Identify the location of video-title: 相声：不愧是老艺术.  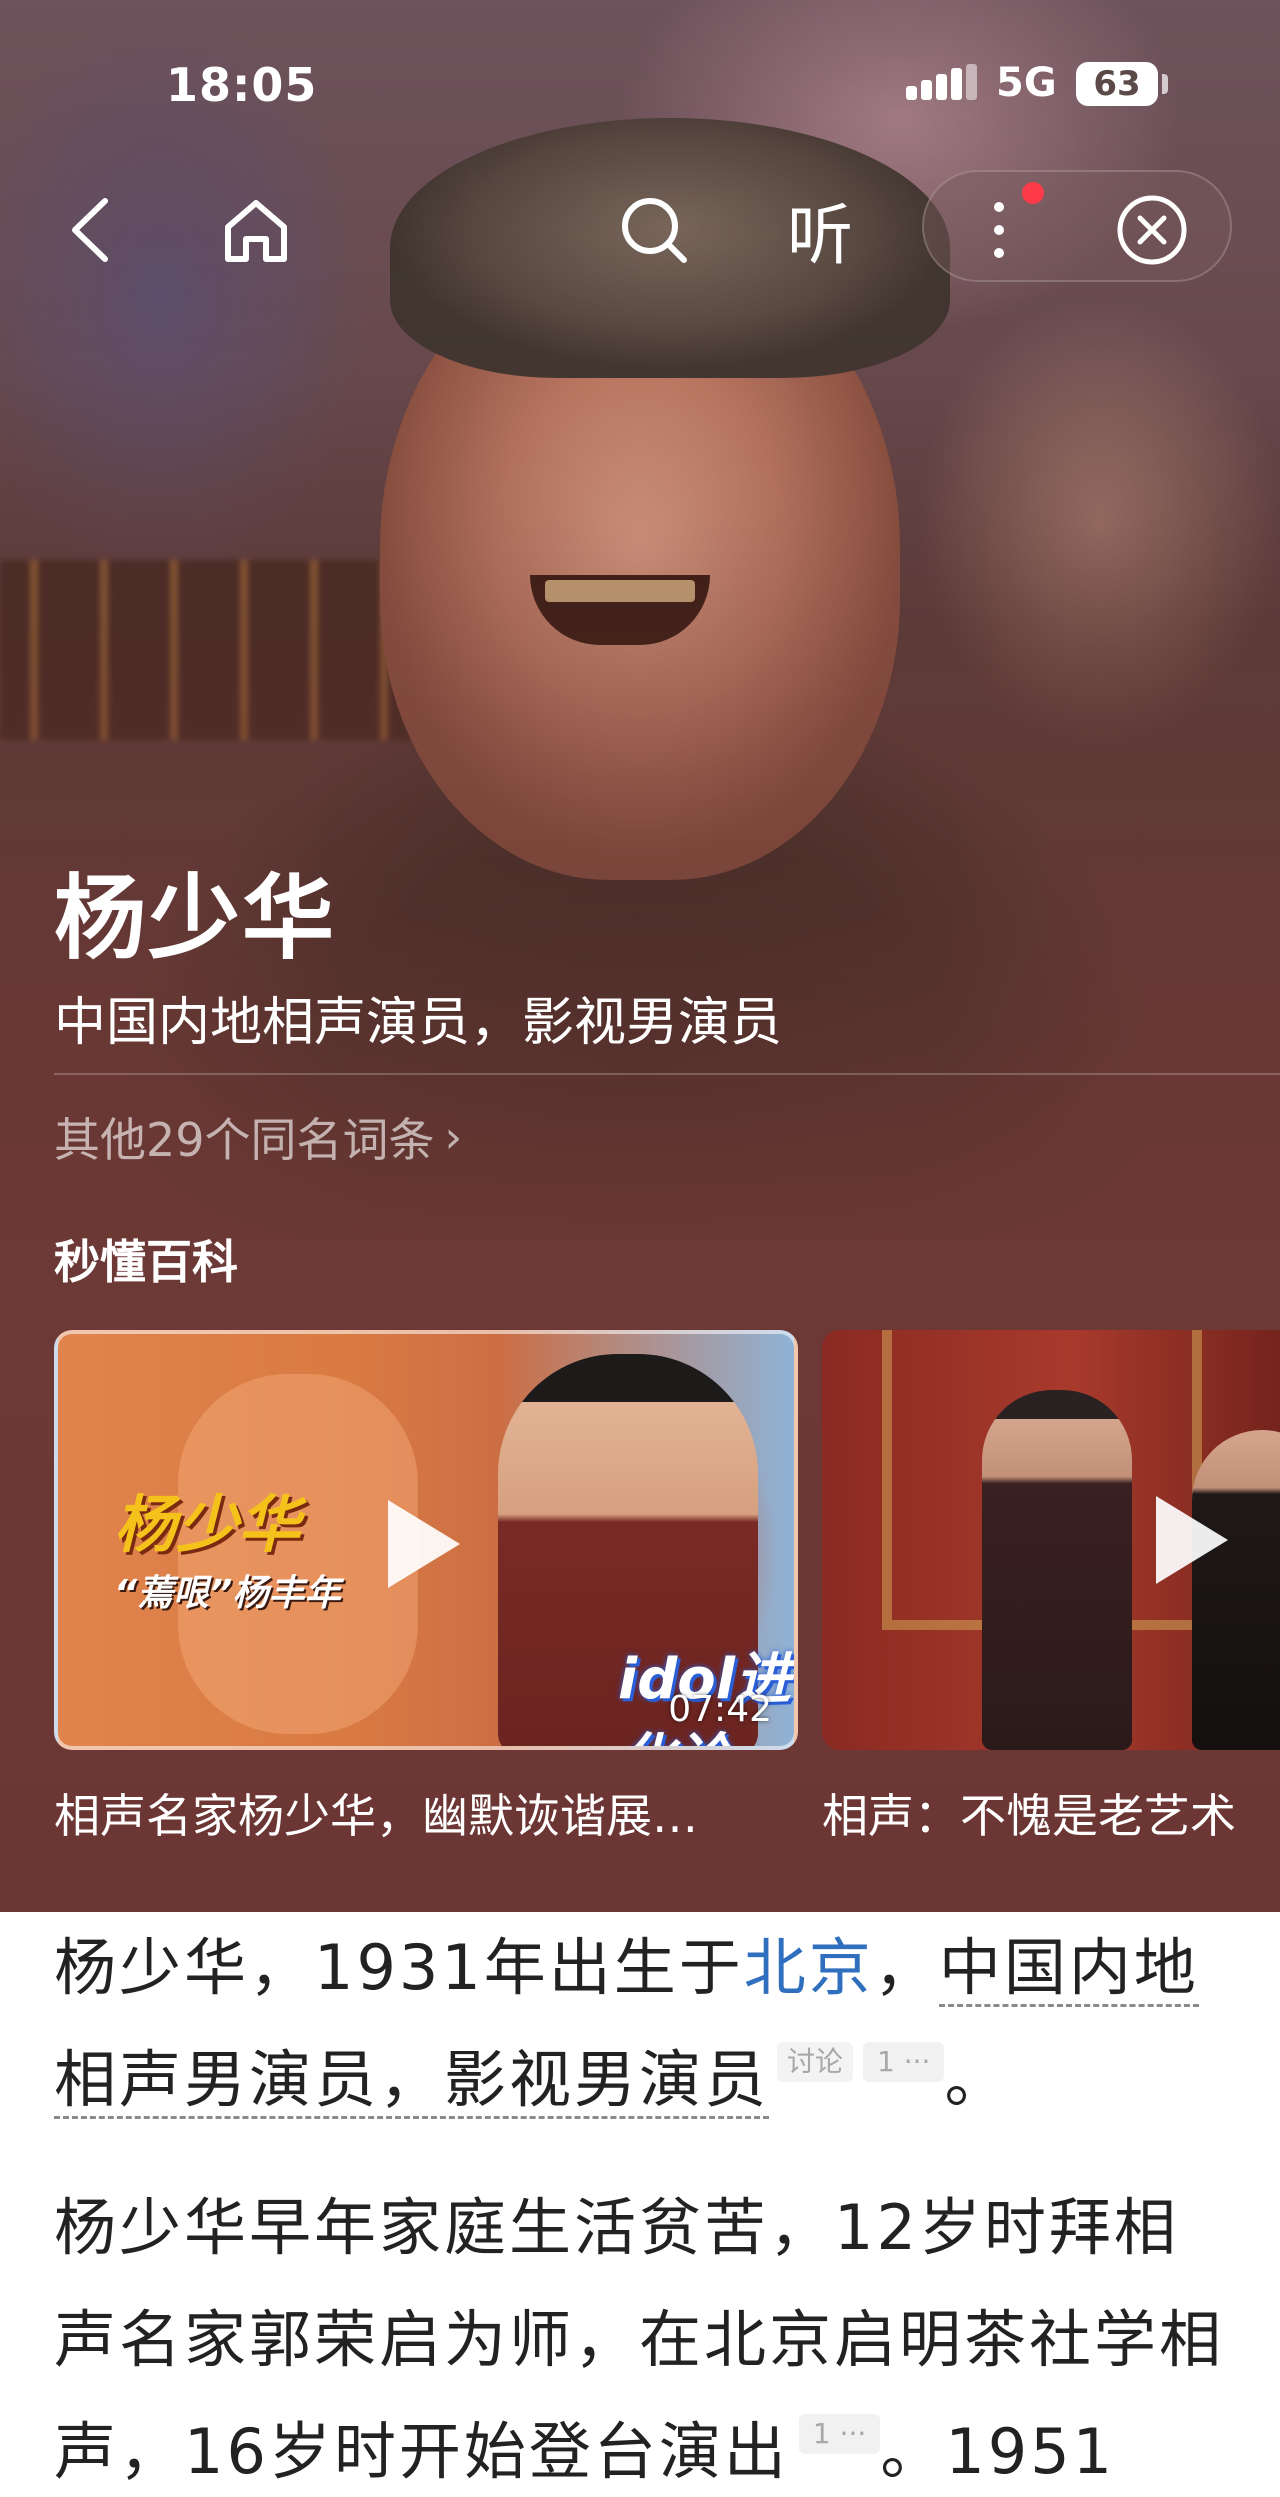
(1051, 1813).